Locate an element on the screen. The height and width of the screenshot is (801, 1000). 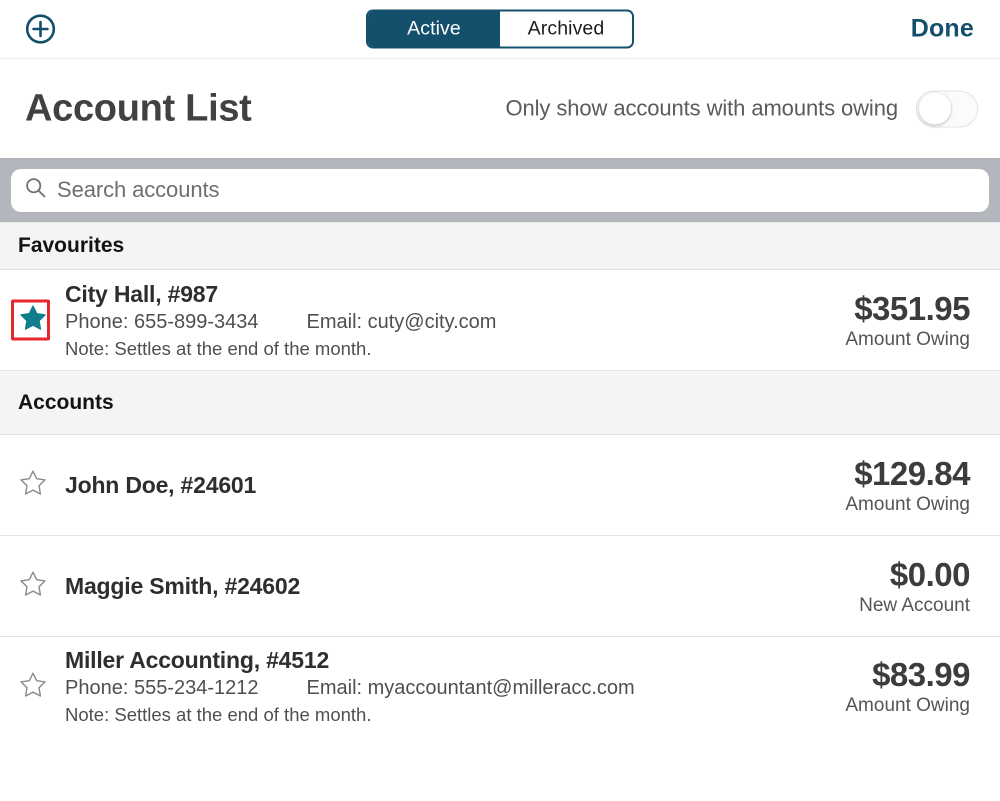
amounts-owing-toggle is located at coordinates (947, 108).